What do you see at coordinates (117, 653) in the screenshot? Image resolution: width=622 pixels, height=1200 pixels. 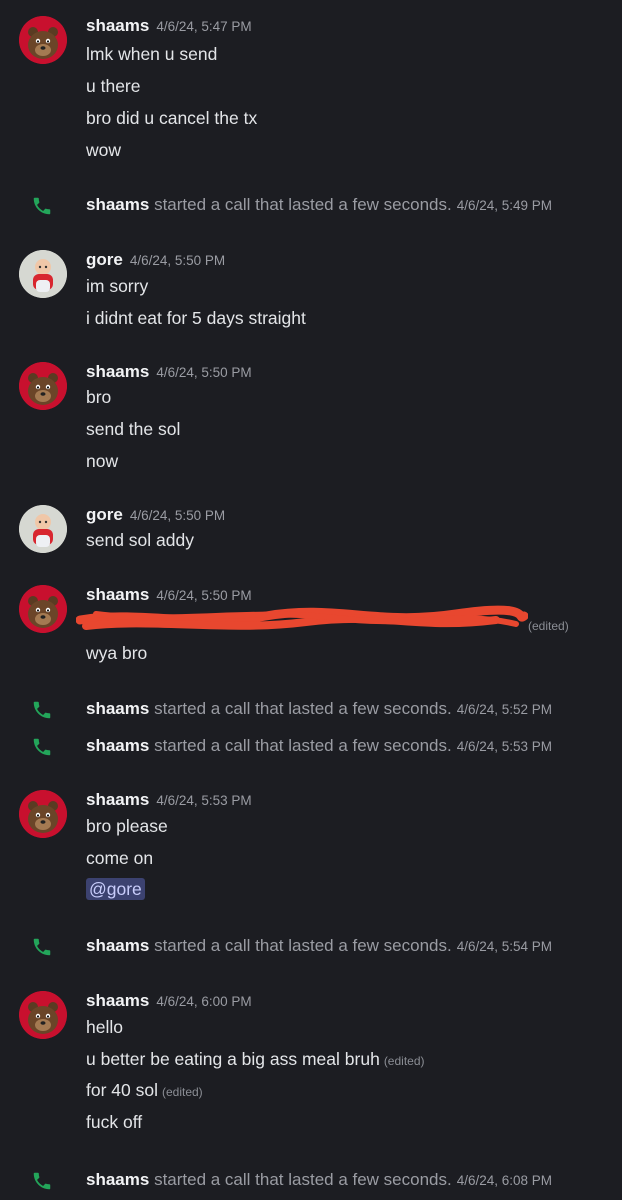 I see `message-text: wya bro` at bounding box center [117, 653].